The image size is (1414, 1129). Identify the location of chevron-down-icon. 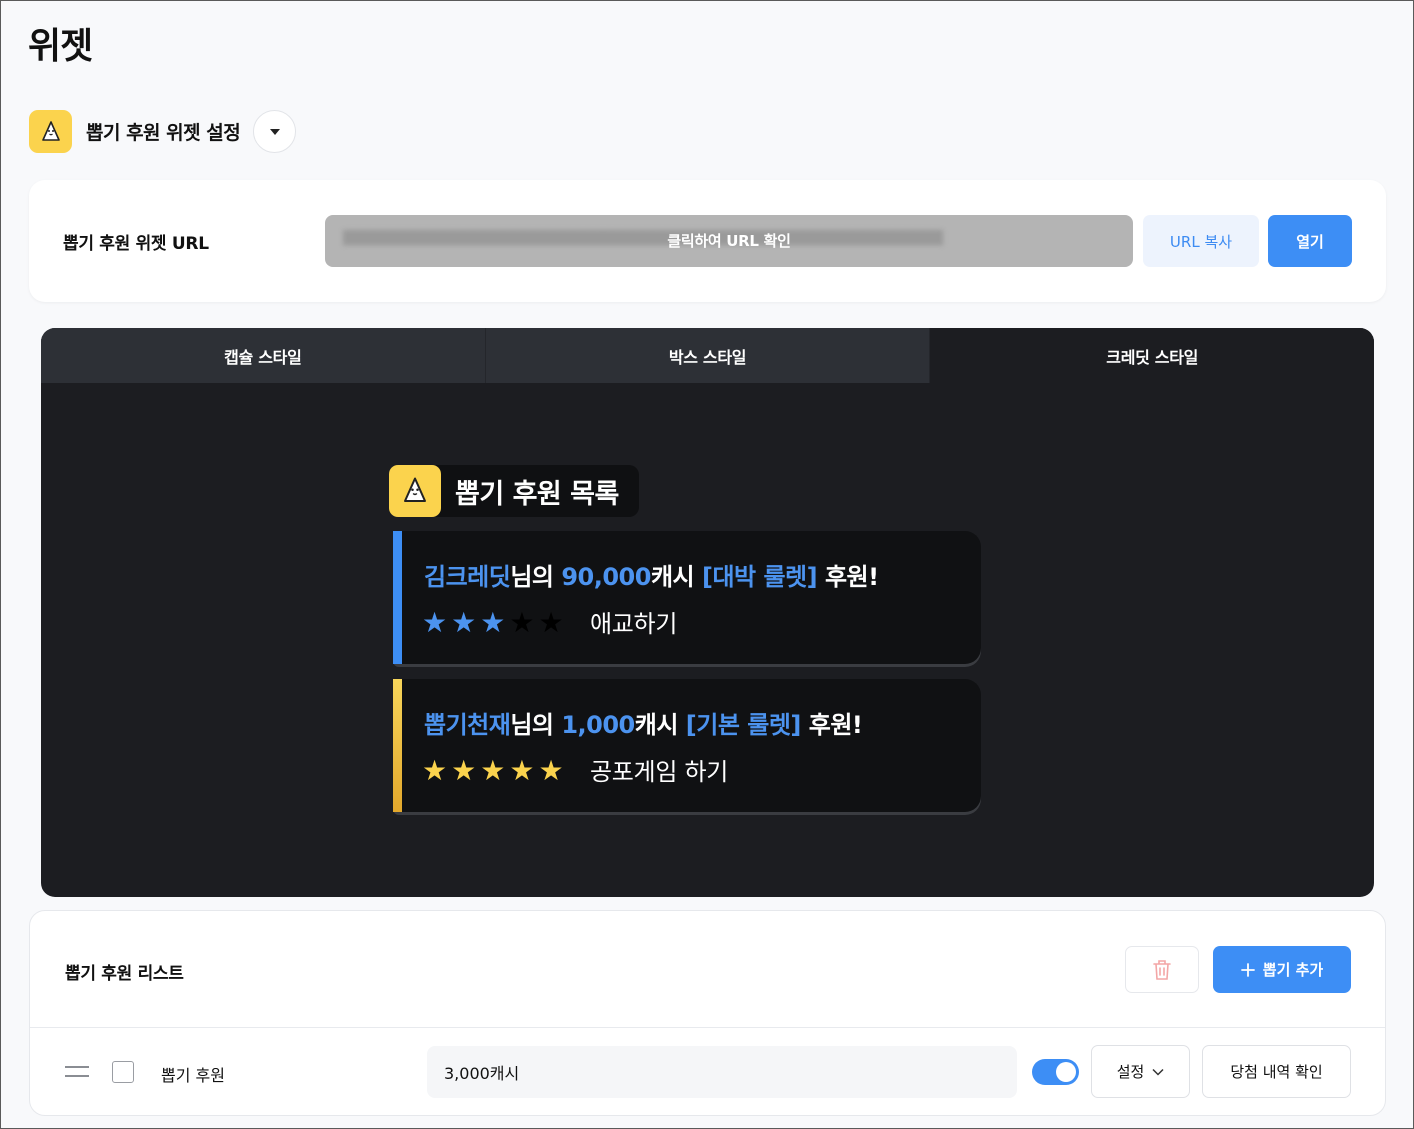
(1158, 1072).